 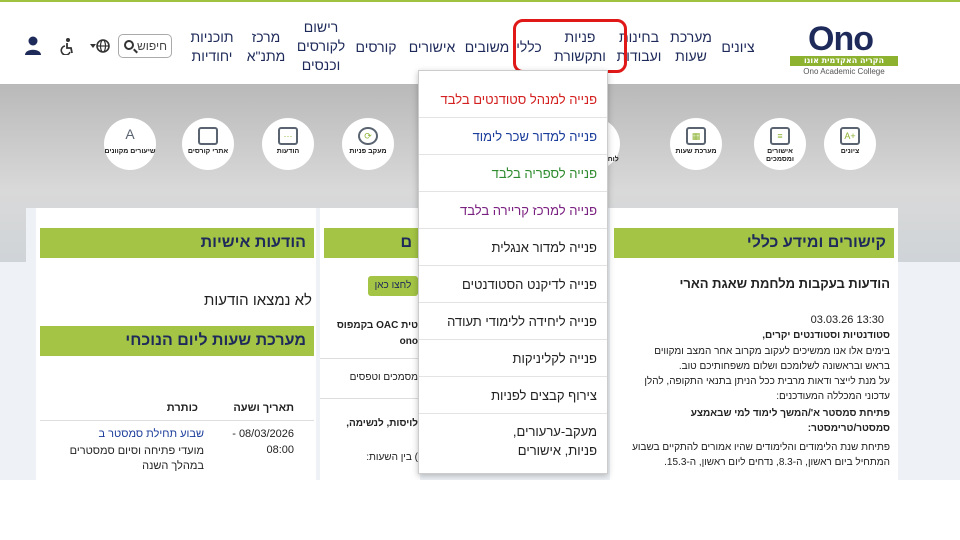 I want to click on schedule-item-date: 08/03/2026 -, so click(x=263, y=434).